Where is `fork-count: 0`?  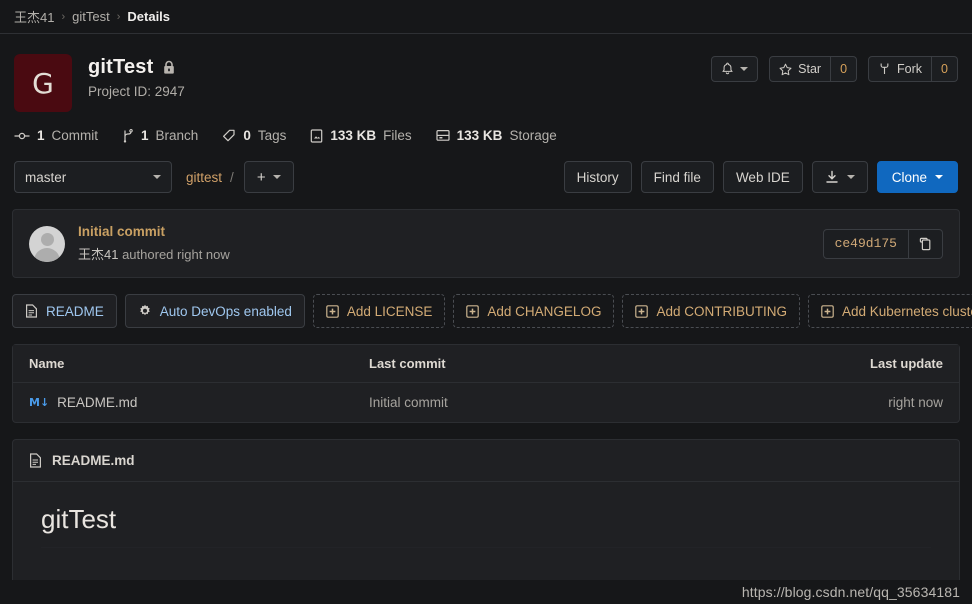 fork-count: 0 is located at coordinates (945, 69).